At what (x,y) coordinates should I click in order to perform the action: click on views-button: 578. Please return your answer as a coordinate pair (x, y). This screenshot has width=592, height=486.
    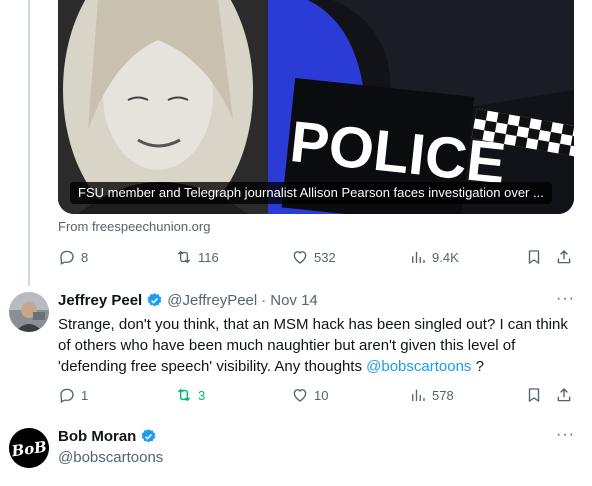
    Looking at the image, I should click on (431, 395).